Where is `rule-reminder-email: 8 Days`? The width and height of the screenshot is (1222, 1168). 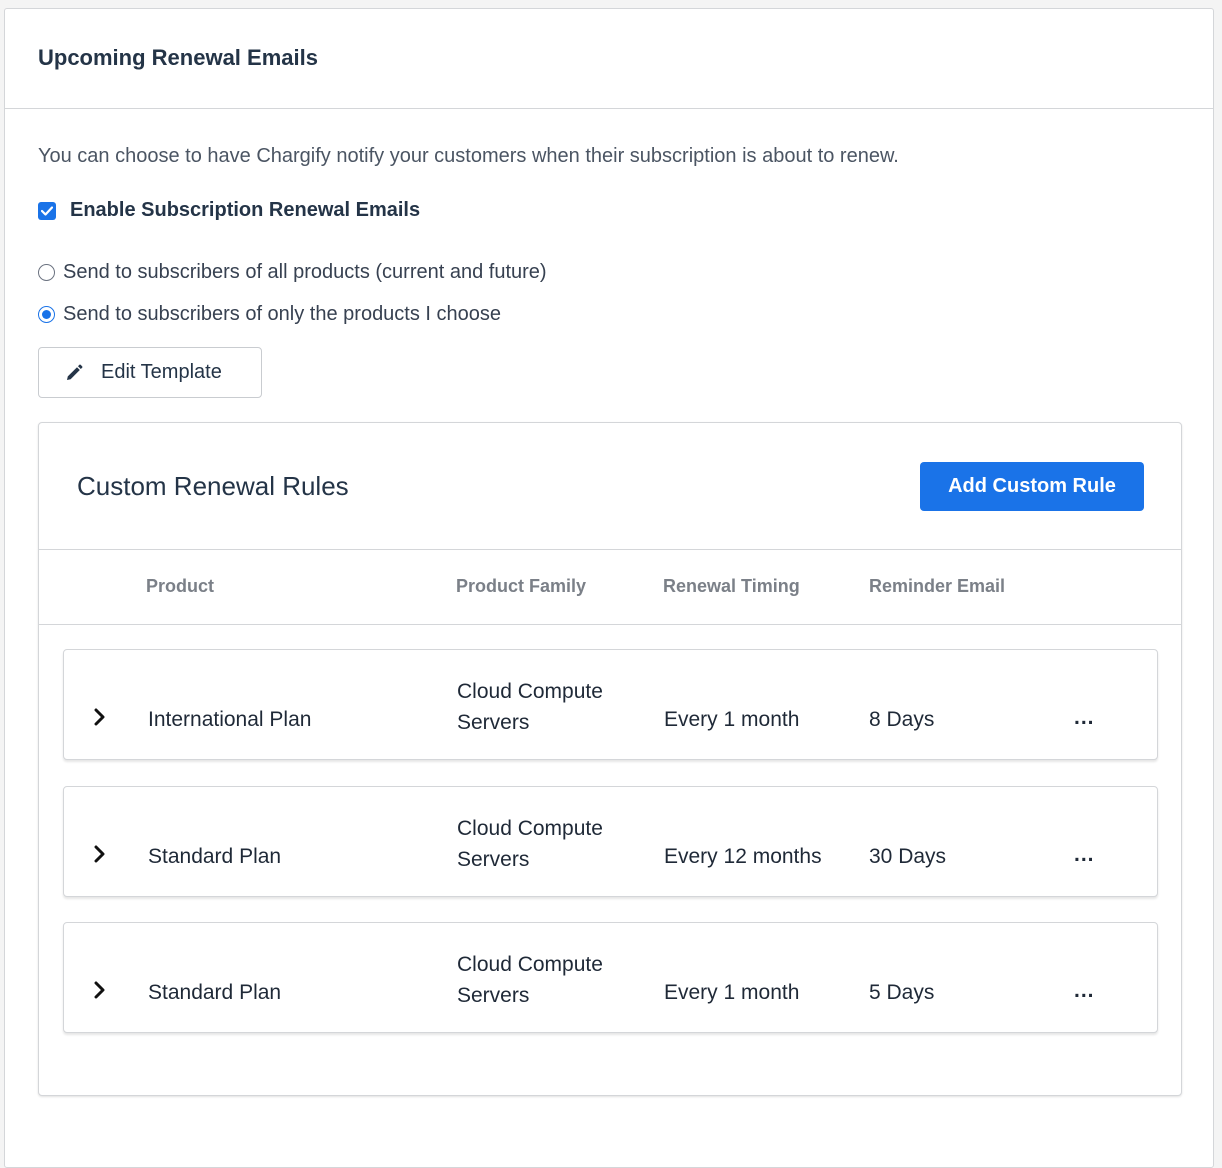
rule-reminder-email: 8 Days is located at coordinates (902, 719).